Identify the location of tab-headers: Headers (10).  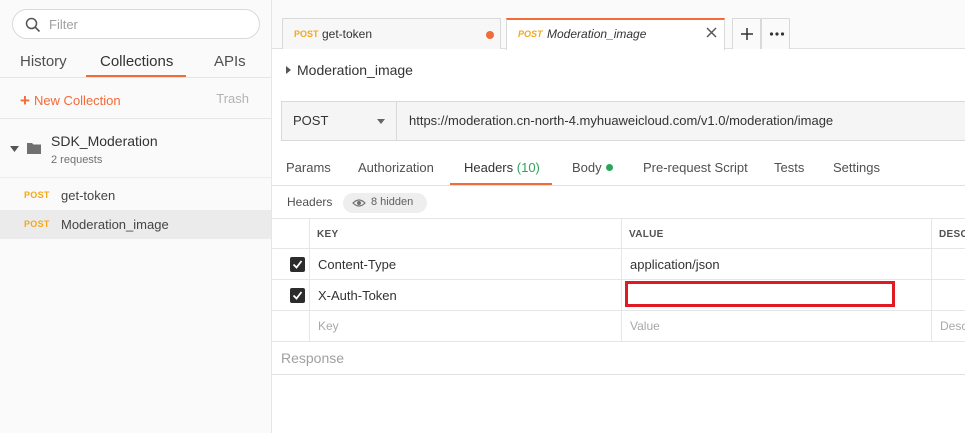
(502, 167).